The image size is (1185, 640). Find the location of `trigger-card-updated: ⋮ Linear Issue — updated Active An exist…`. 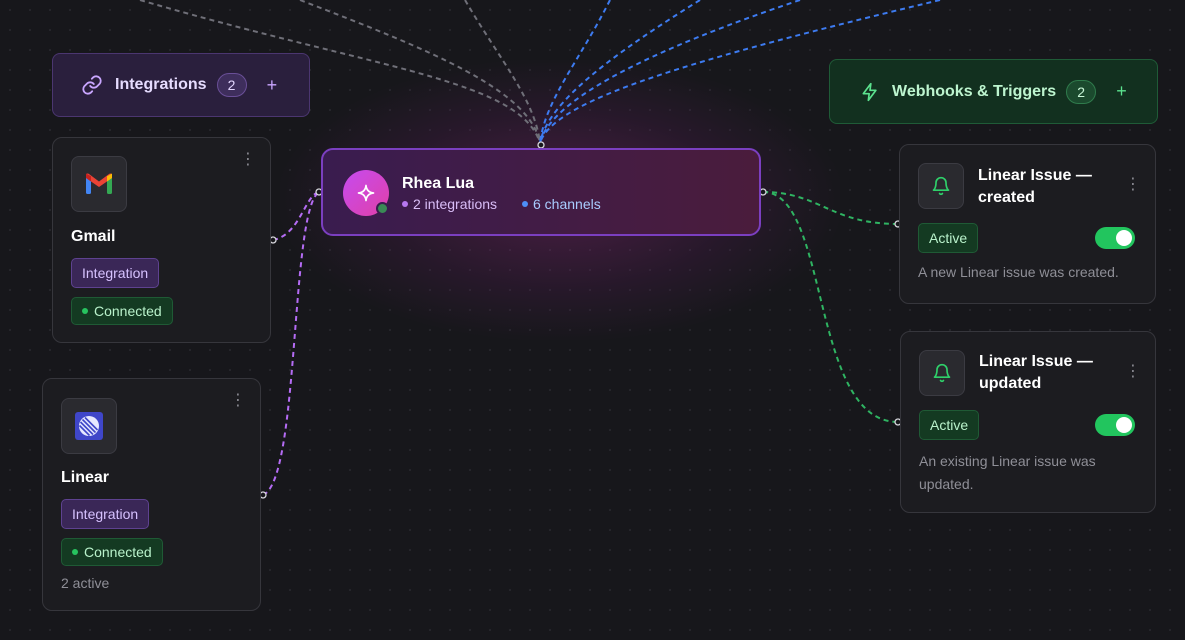

trigger-card-updated: ⋮ Linear Issue — updated Active An exist… is located at coordinates (1028, 422).